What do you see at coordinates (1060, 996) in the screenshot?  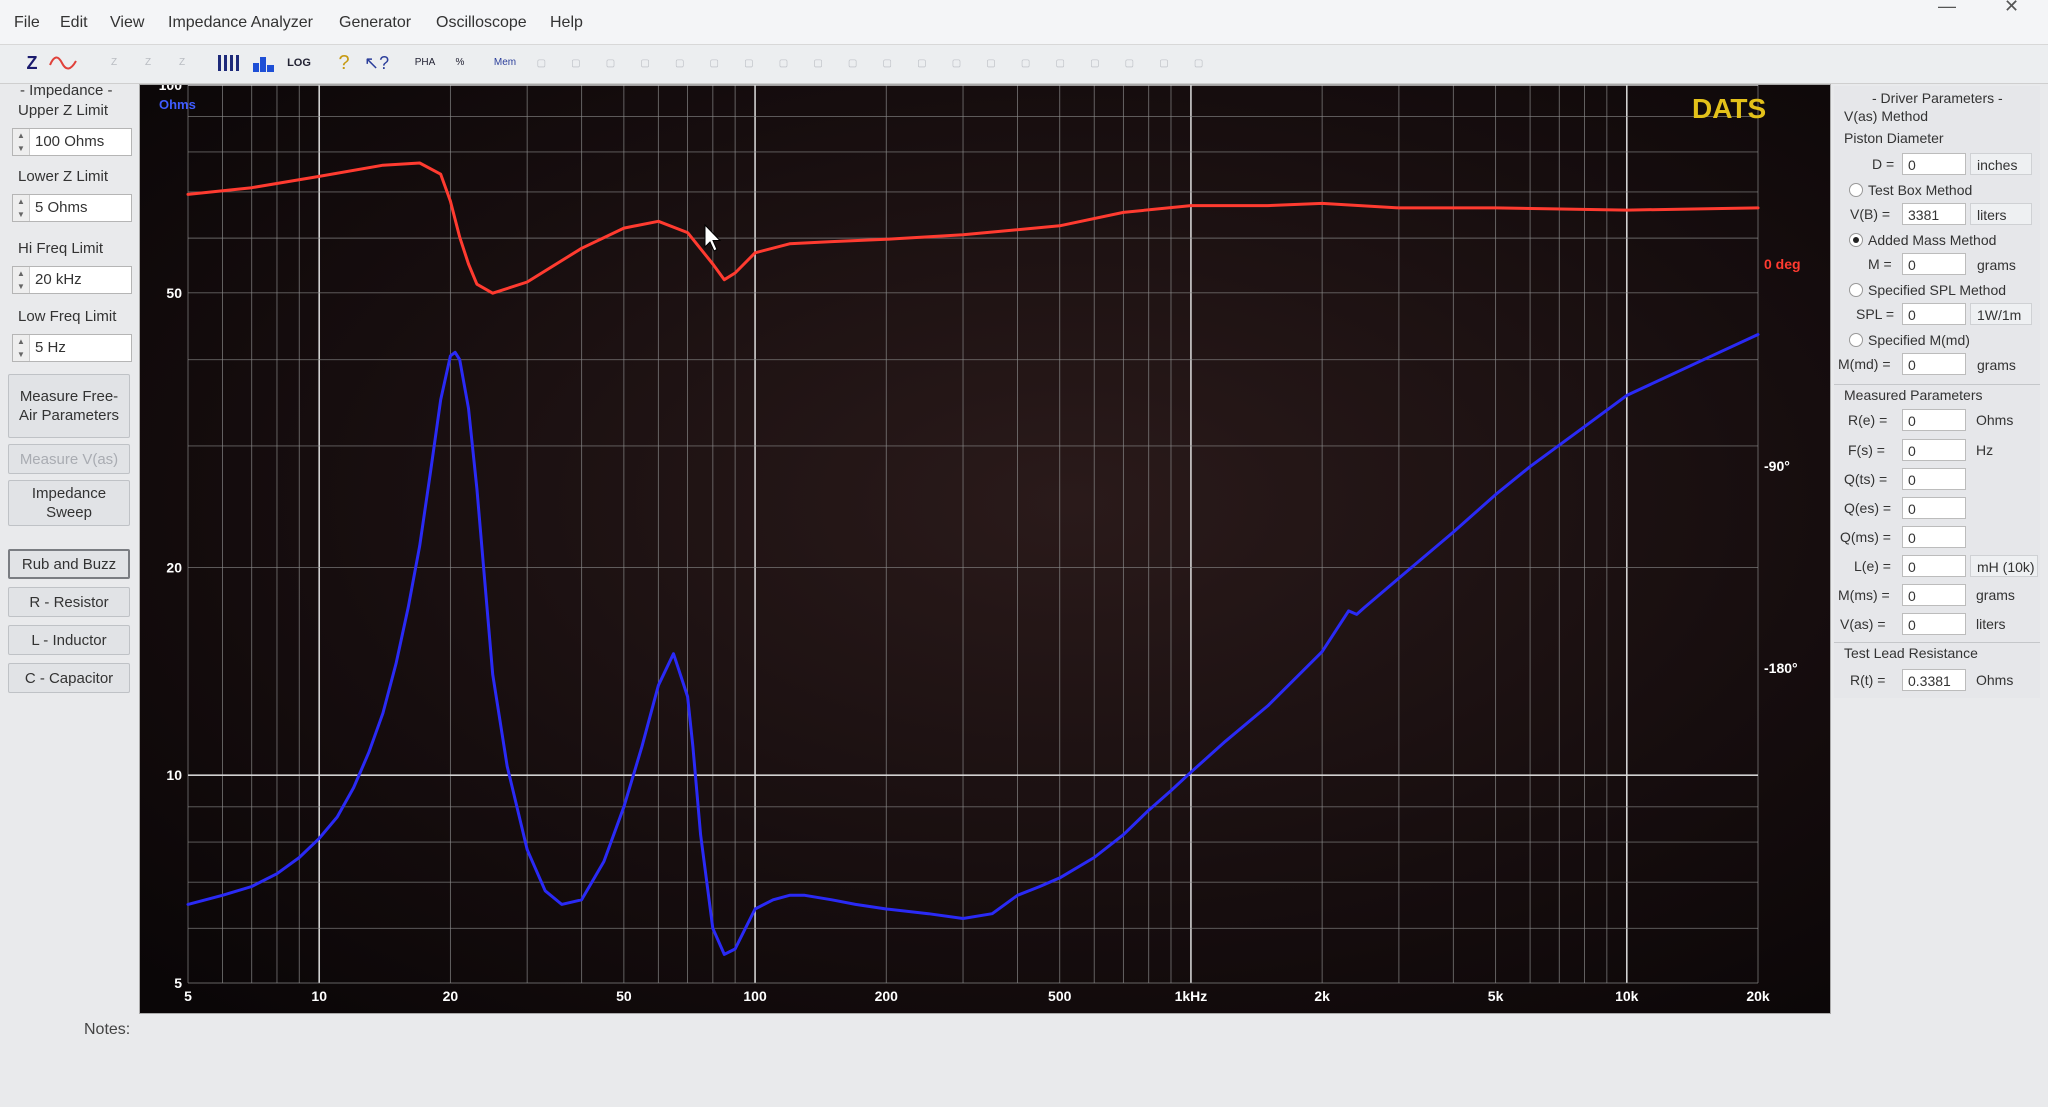 I see `x-tick-label: 500` at bounding box center [1060, 996].